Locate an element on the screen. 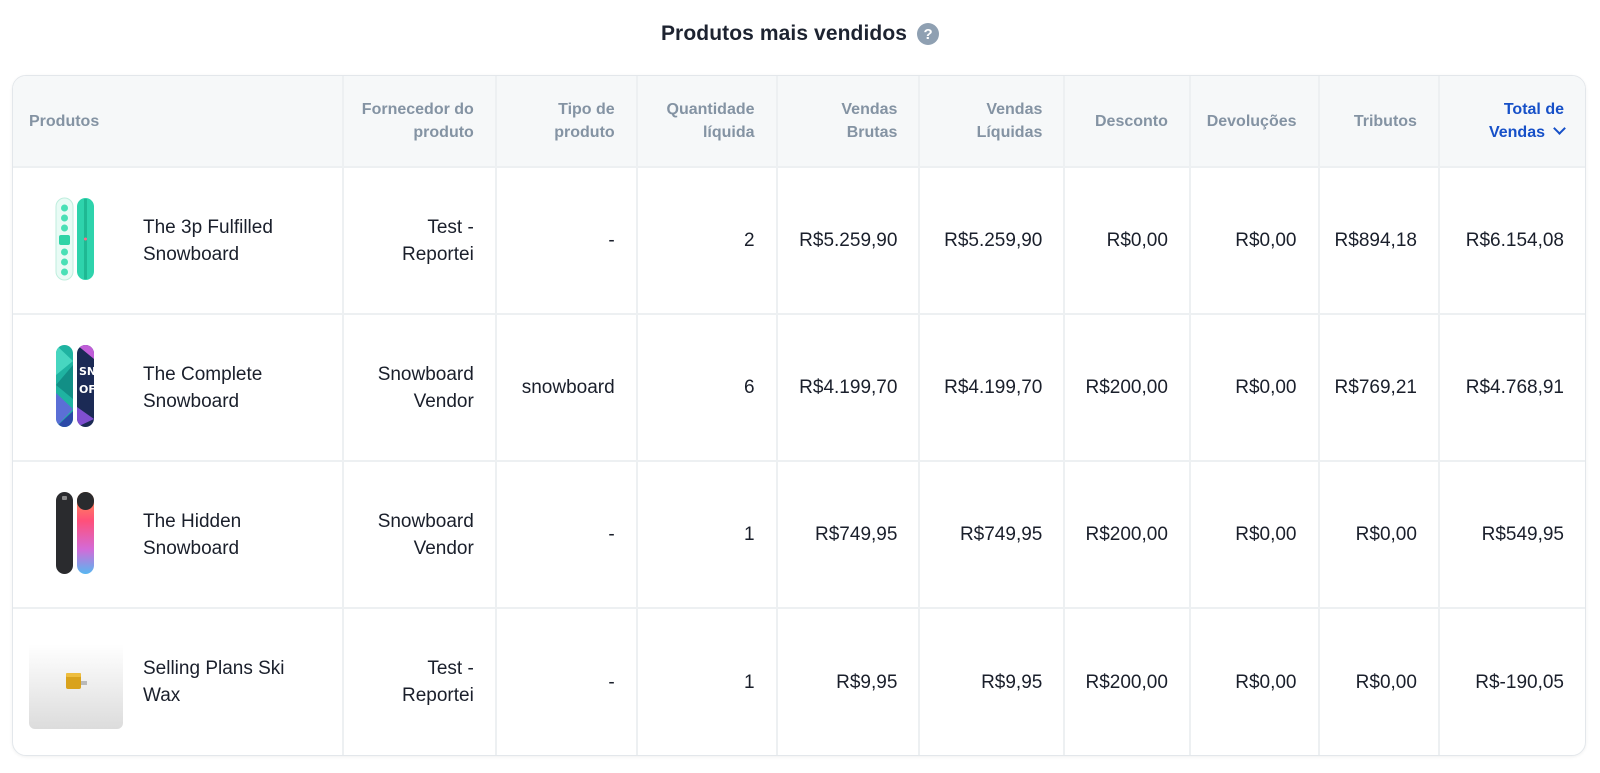  net-sales-cell: R$9,95 is located at coordinates (992, 681).